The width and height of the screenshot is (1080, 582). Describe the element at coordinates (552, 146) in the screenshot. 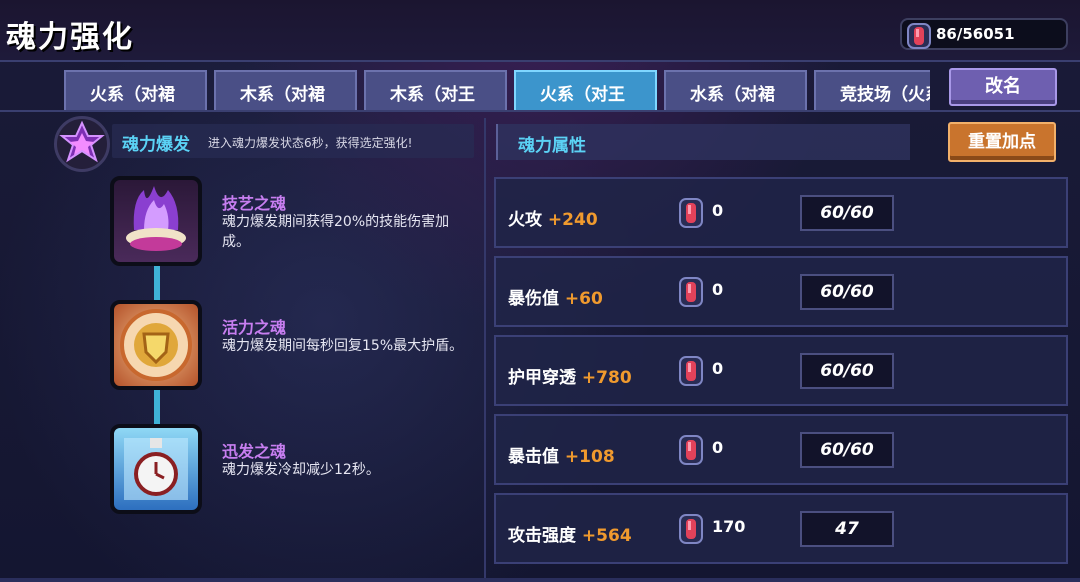

I see `attributes-title: 魂力属性` at that location.